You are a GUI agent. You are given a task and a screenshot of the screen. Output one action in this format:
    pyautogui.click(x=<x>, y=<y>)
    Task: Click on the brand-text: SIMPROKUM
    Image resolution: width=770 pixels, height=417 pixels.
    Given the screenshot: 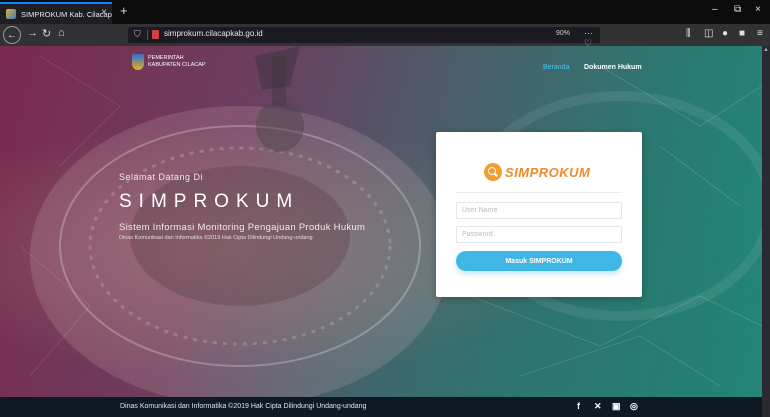 What is the action you would take?
    pyautogui.click(x=548, y=172)
    